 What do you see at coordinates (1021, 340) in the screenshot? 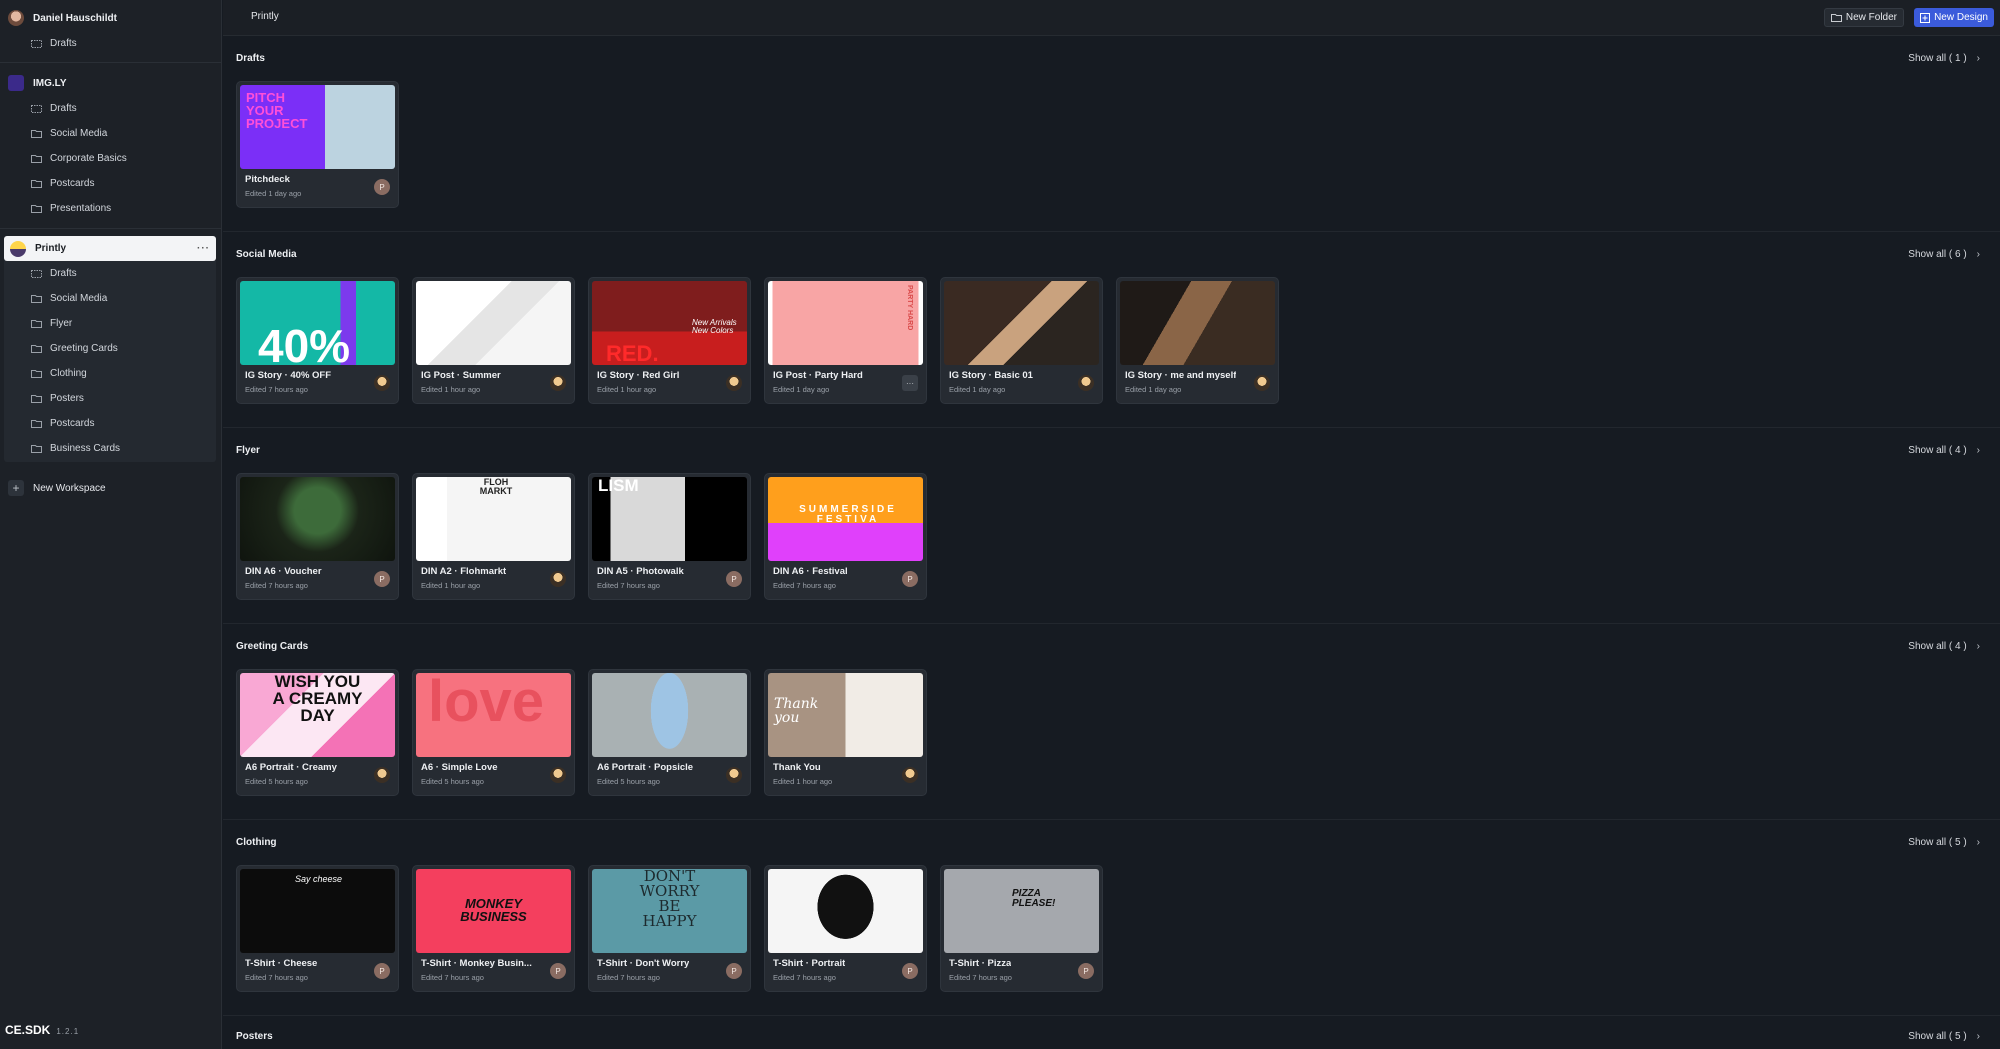
I see `design-card: IG Story · Basic 01 Edited 1 day ago` at bounding box center [1021, 340].